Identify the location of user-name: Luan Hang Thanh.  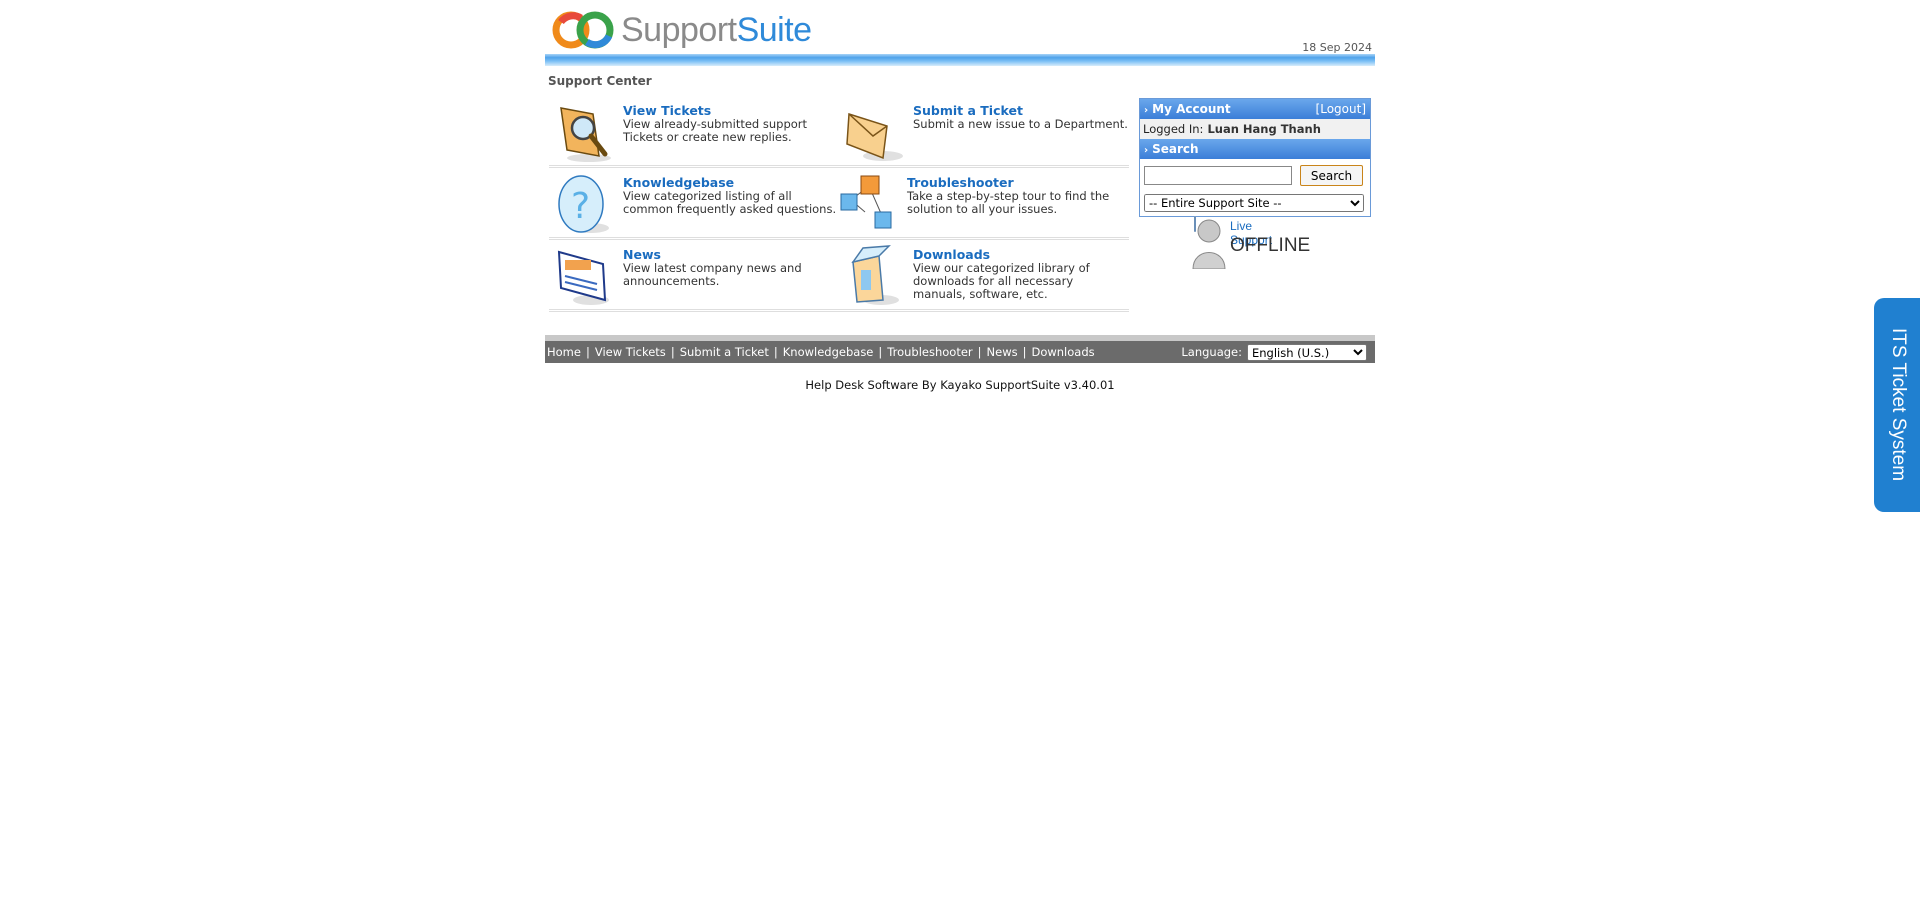
(1264, 129).